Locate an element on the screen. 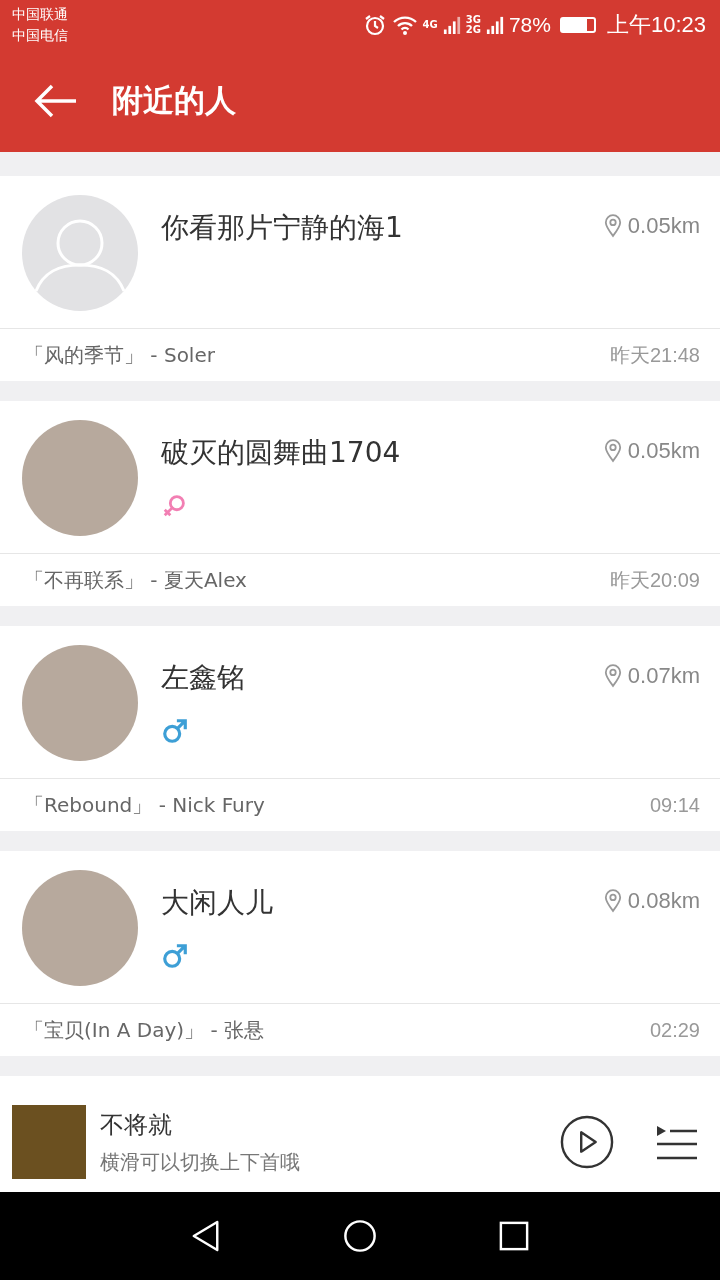 Image resolution: width=720 pixels, height=1280 pixels. timestamp: 09:14 is located at coordinates (674, 805).